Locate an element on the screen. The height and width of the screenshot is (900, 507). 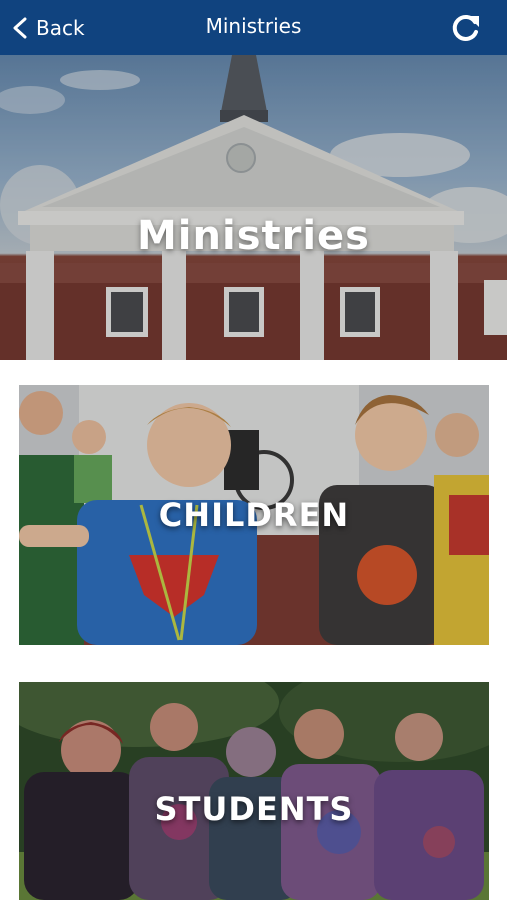
hero-title: Ministries is located at coordinates (253, 236).